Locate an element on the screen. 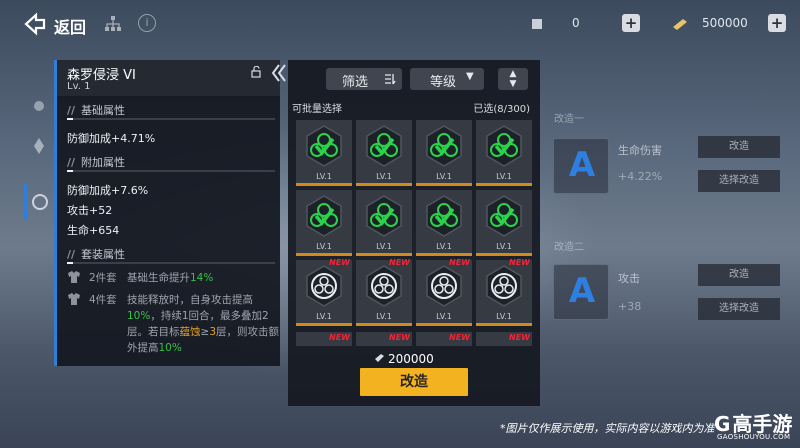 The image size is (800, 448). cost-display: 200000 is located at coordinates (404, 359).